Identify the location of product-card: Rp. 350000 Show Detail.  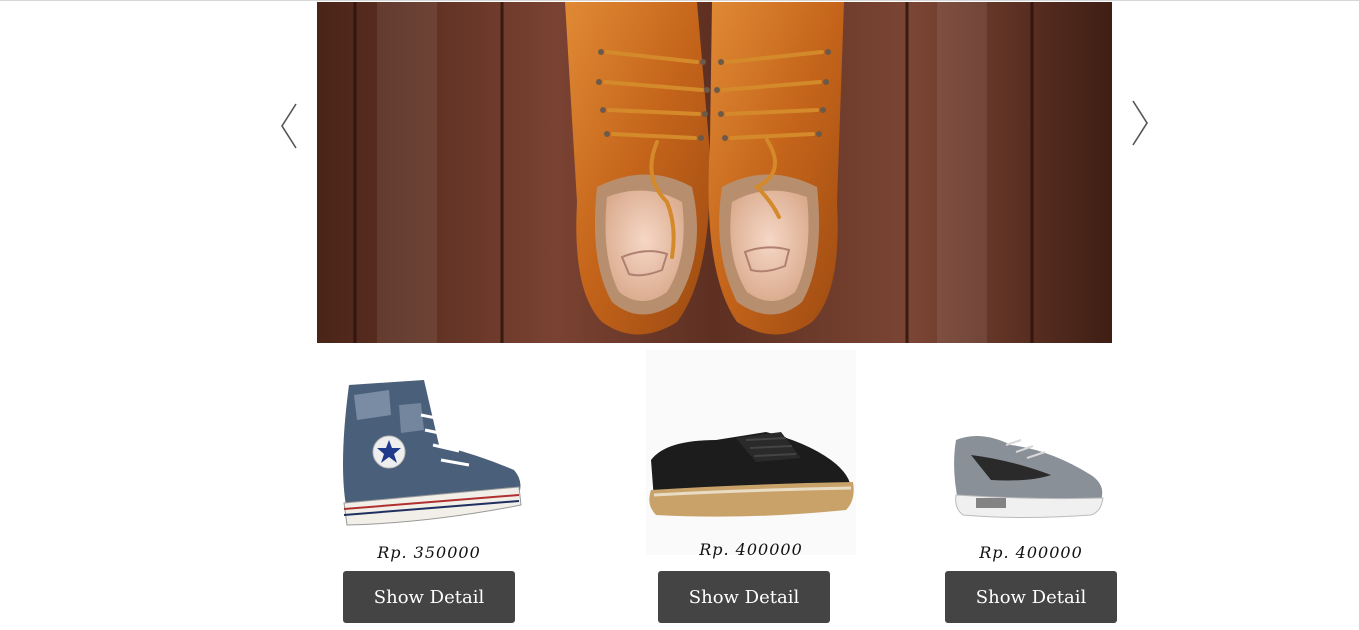
(429, 490).